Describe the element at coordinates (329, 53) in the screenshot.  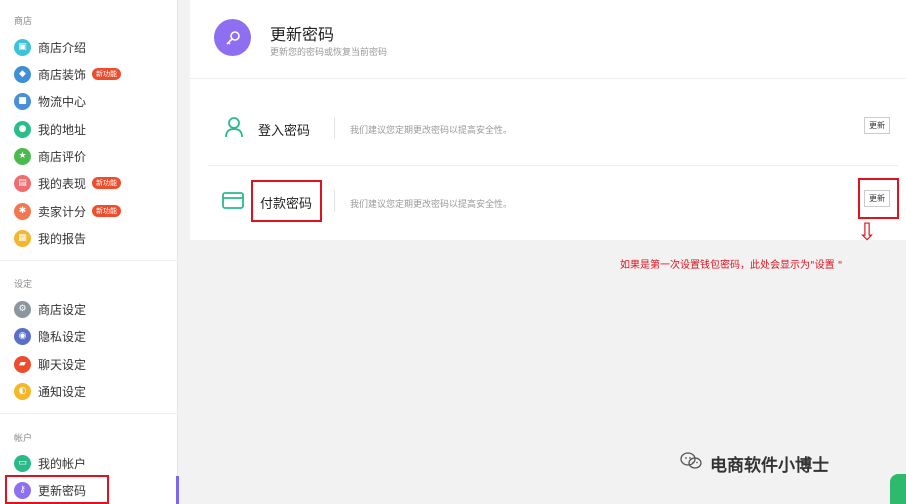
I see `page-subtitle: 更新您的密码或恢复当前密码` at that location.